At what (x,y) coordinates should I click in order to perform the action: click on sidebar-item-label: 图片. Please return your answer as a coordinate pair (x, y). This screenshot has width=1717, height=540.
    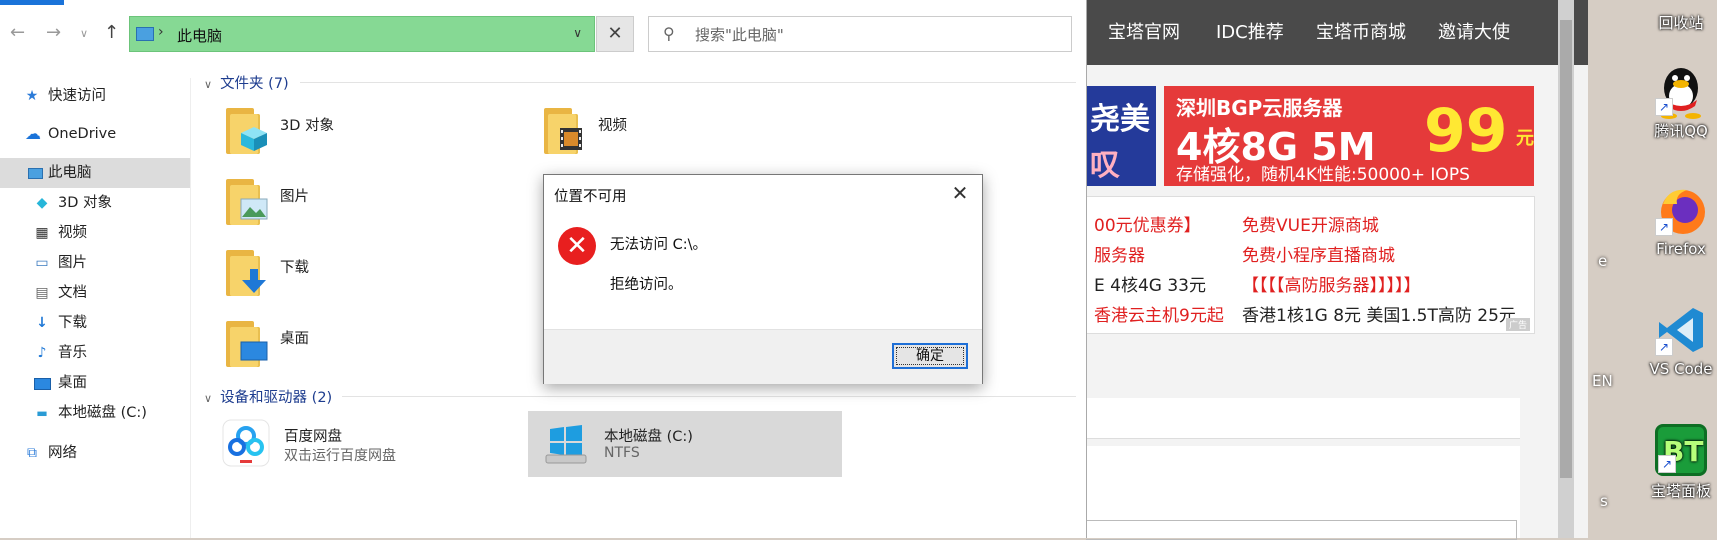
    Looking at the image, I should click on (72, 263).